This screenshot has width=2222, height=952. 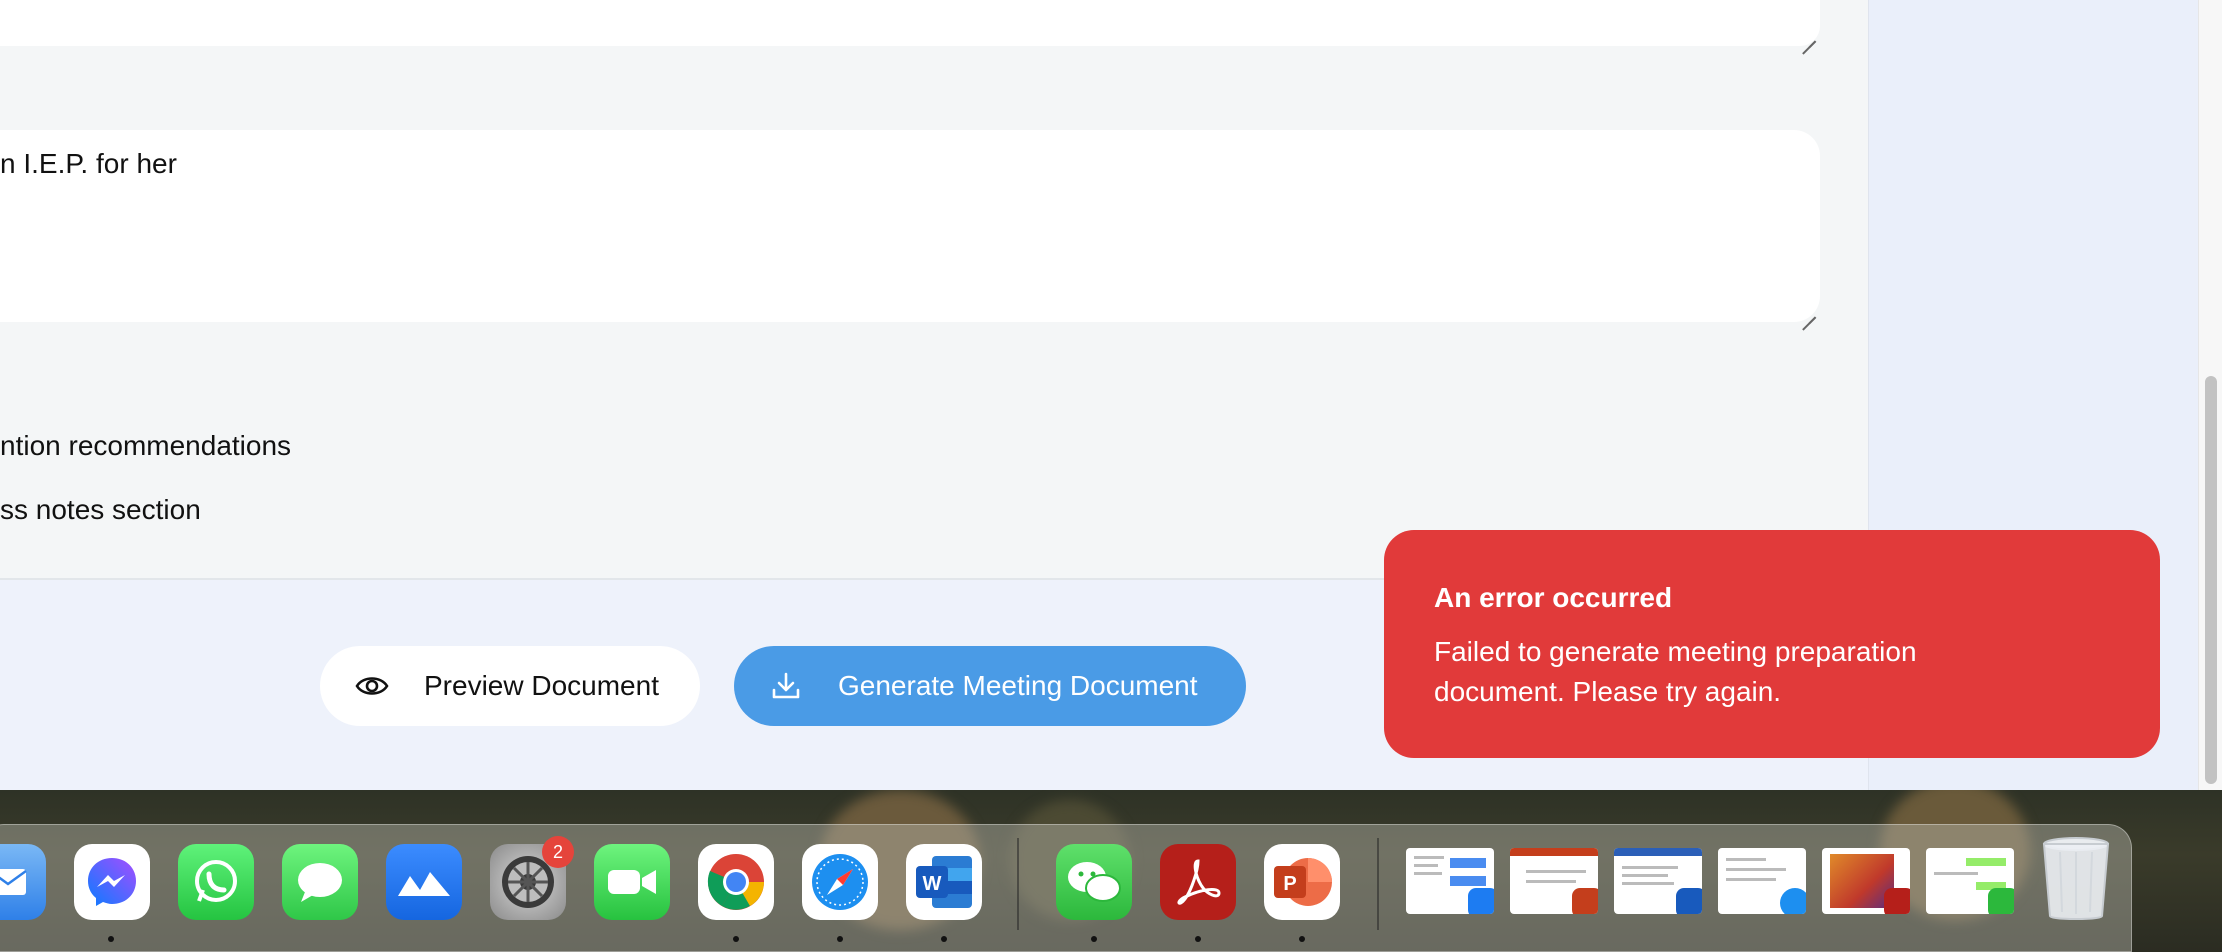 What do you see at coordinates (1585, 901) in the screenshot?
I see `powerpoint-icon` at bounding box center [1585, 901].